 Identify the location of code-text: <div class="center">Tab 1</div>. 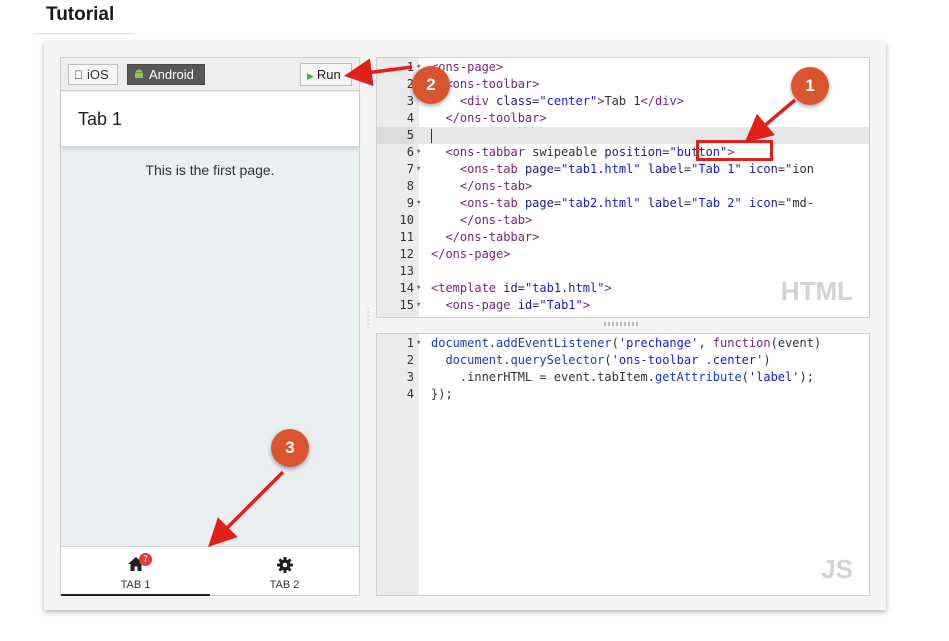
(571, 101).